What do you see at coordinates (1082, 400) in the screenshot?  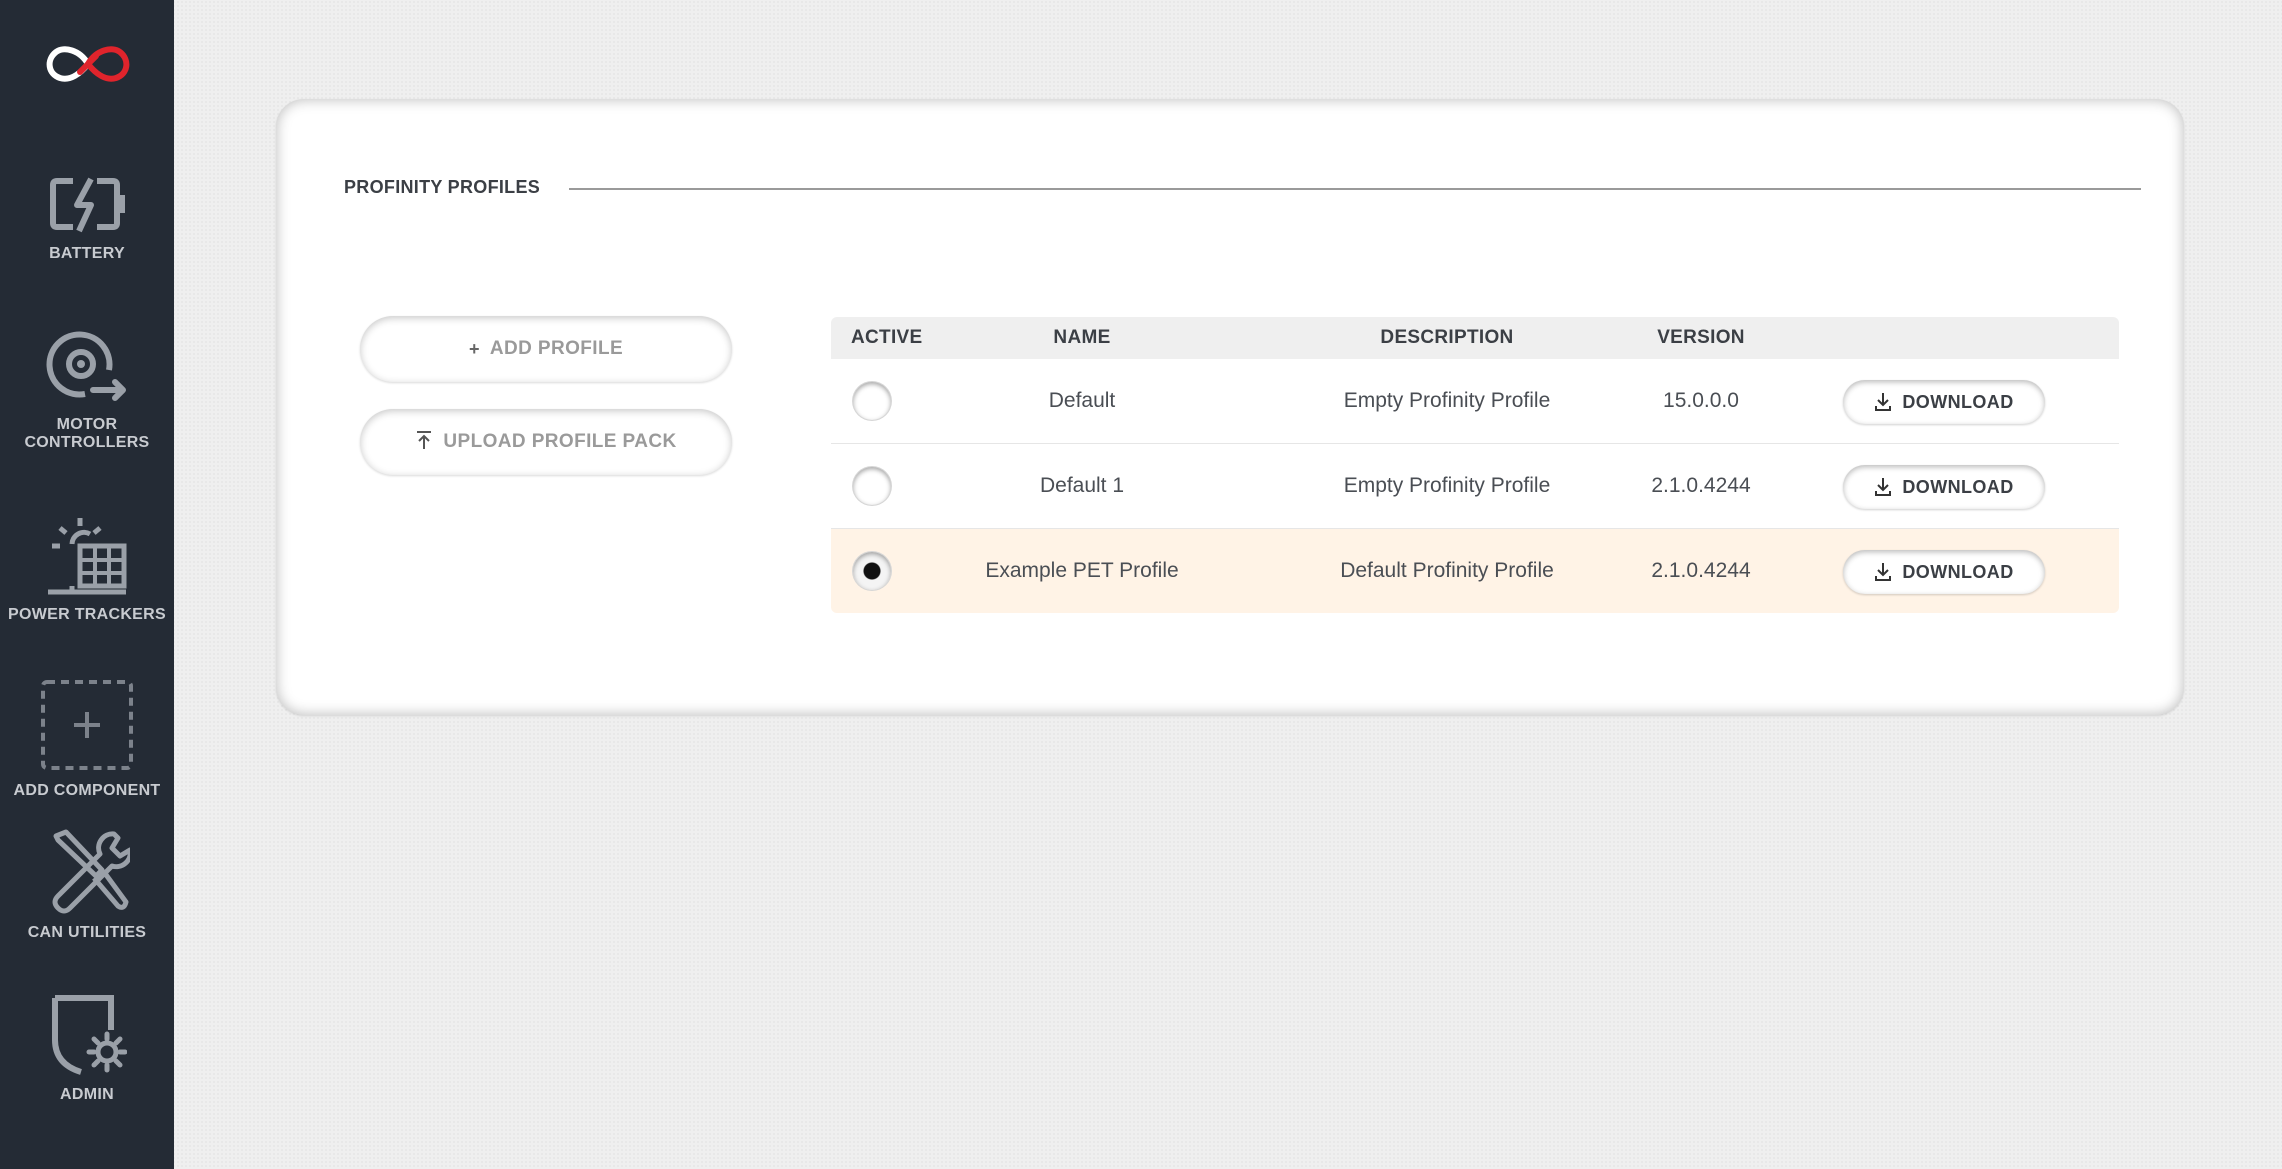 I see `profile-name: Default` at bounding box center [1082, 400].